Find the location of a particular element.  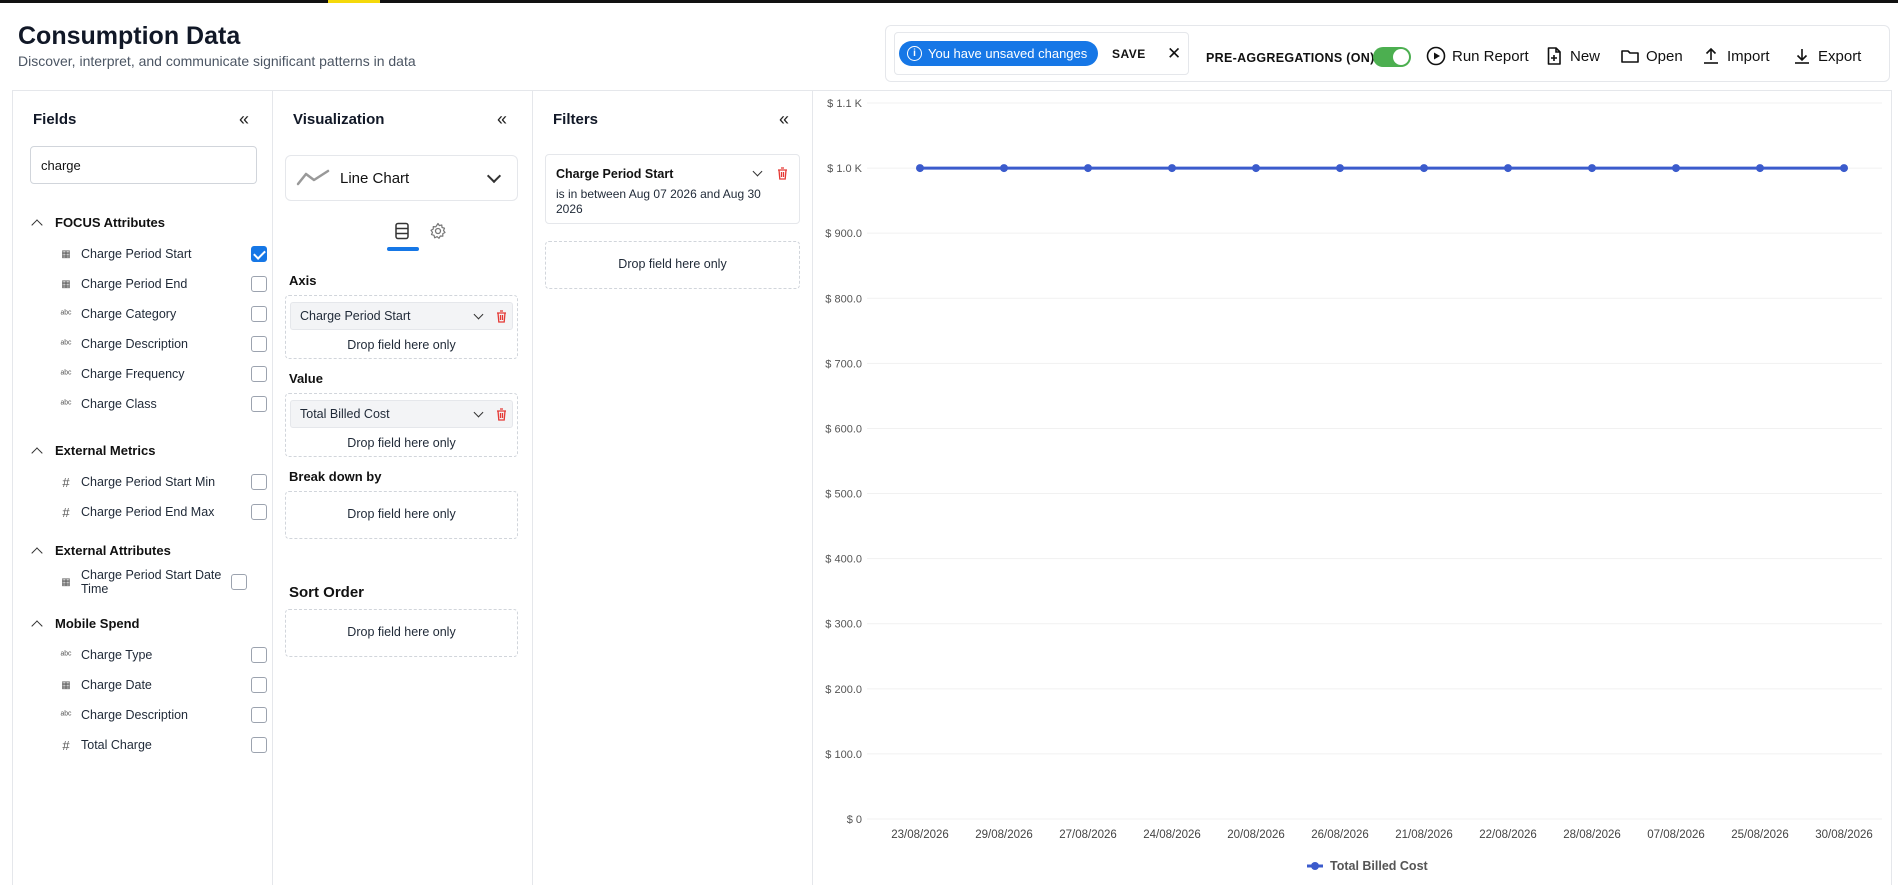

play-circle-icon is located at coordinates (1436, 56).